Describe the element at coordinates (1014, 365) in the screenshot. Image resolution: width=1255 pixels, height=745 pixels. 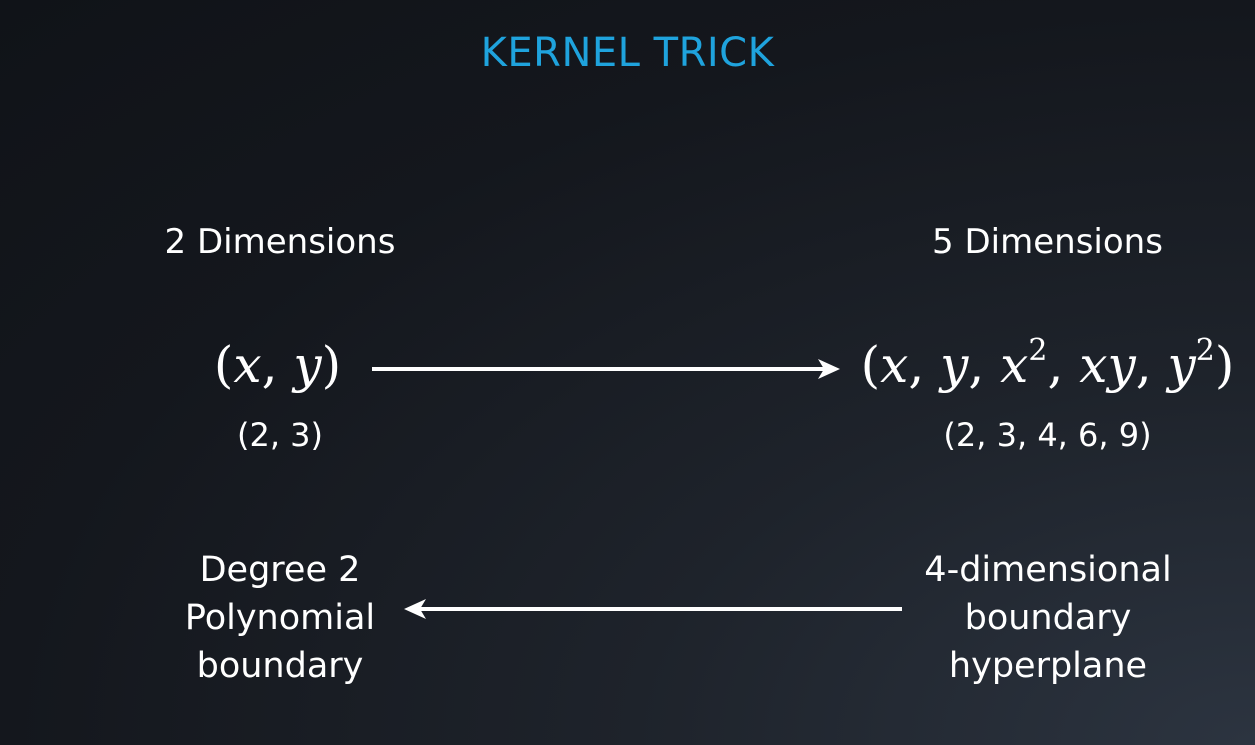
I see `vector-5d-x-squared: x` at that location.